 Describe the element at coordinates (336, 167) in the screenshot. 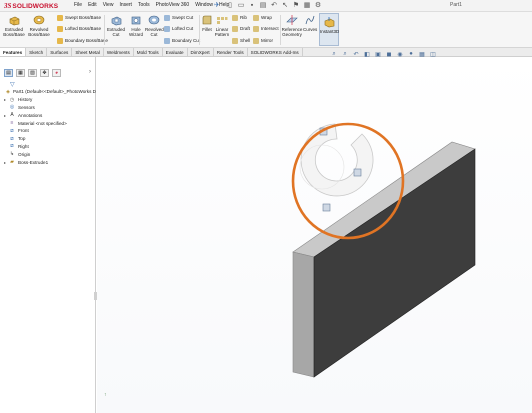

I see `context-selection-ring` at that location.